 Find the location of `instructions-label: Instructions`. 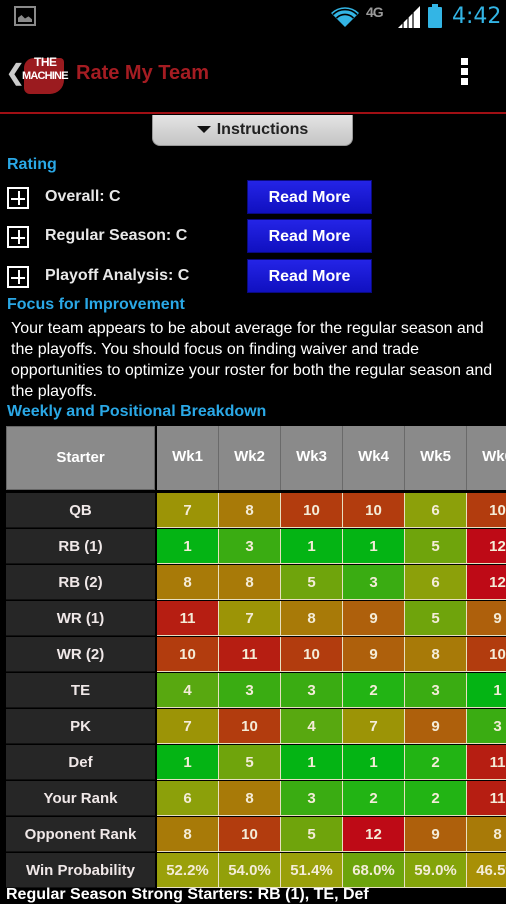

instructions-label: Instructions is located at coordinates (262, 129).